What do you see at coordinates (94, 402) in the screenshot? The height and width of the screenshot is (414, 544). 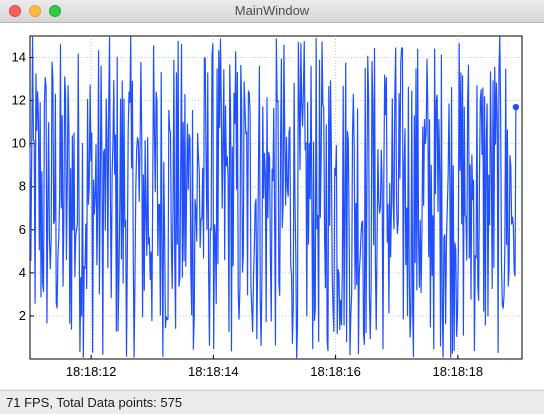 I see `status-text: 71 FPS, Total Data points: 575` at bounding box center [94, 402].